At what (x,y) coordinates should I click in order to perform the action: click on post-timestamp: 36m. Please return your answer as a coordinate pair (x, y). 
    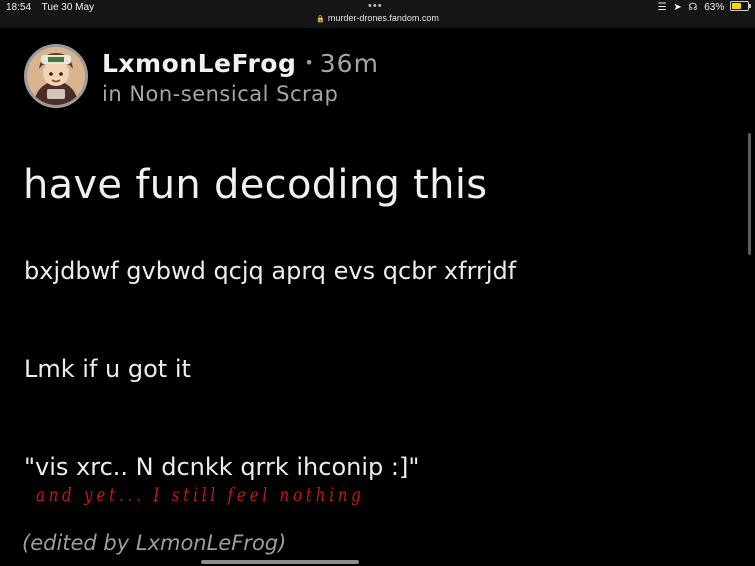
    Looking at the image, I should click on (349, 63).